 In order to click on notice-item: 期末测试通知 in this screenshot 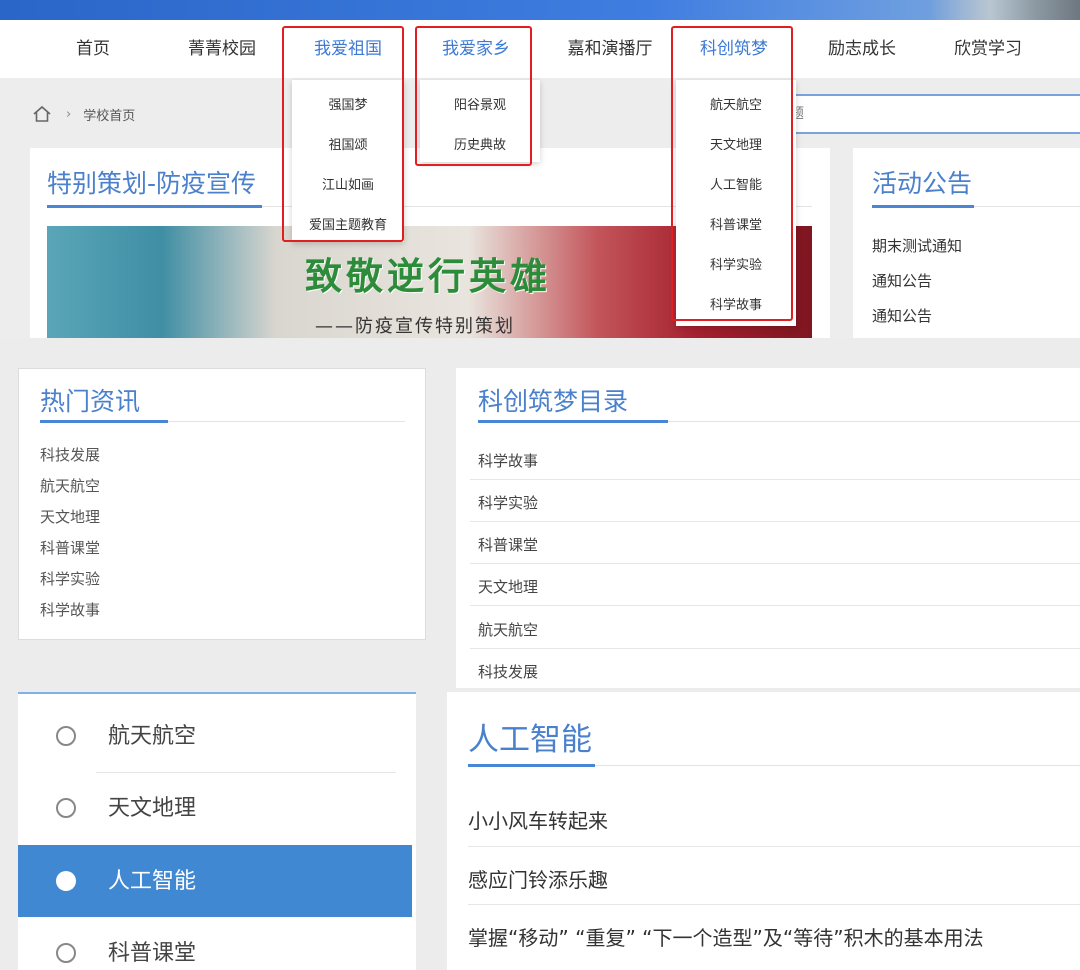, I will do `click(917, 245)`.